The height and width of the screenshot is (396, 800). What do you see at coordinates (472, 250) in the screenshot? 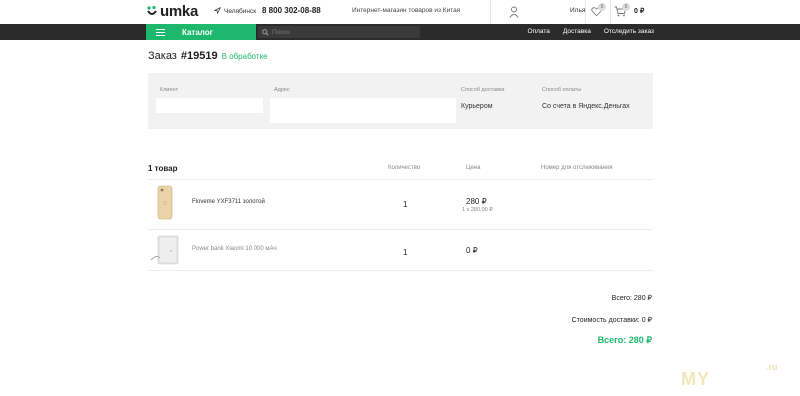
I see `product-price: 0 ₽` at bounding box center [472, 250].